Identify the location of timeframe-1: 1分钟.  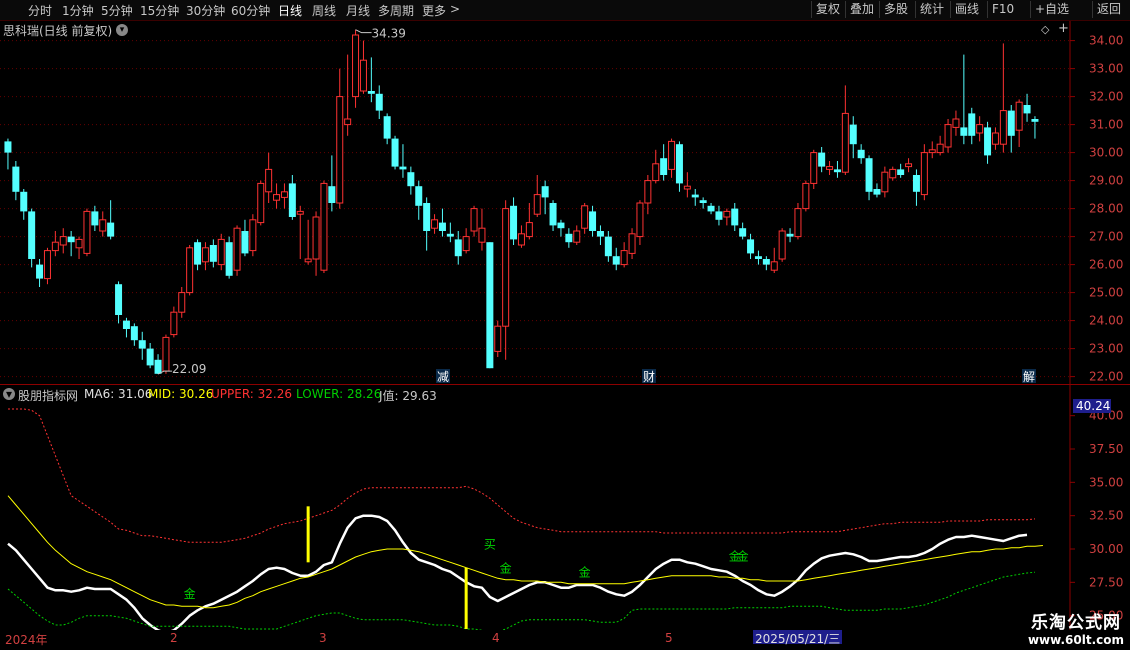
(78, 10).